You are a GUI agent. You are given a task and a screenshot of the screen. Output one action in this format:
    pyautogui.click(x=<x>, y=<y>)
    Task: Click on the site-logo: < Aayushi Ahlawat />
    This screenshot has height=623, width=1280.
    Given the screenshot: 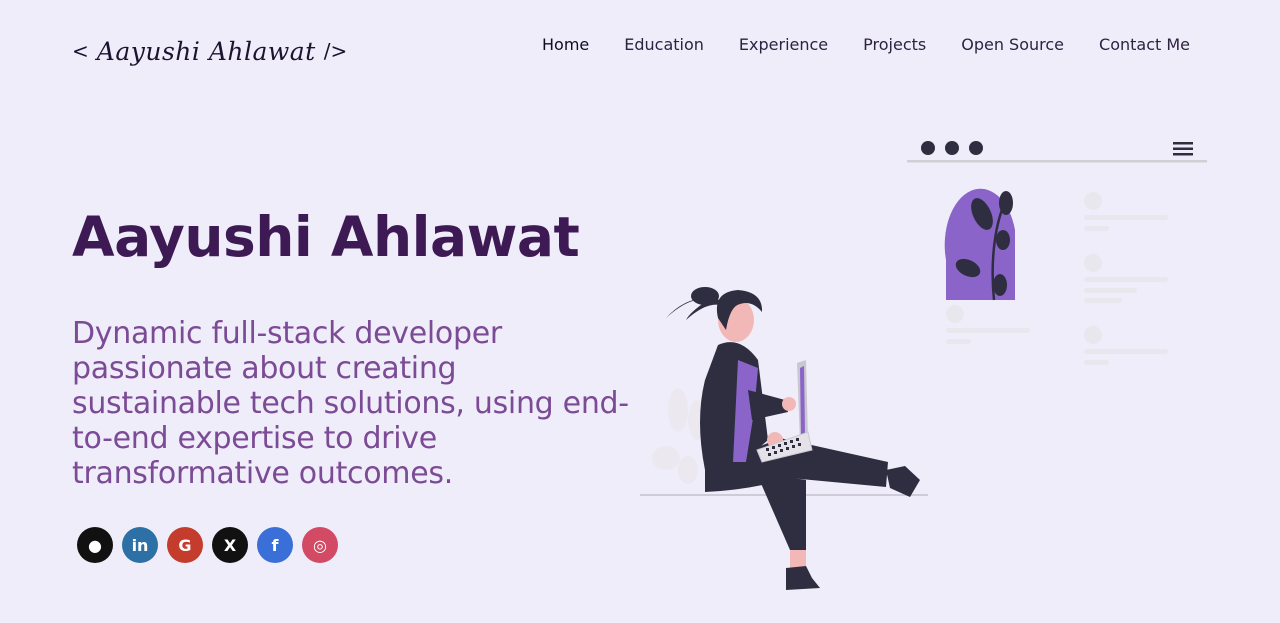 What is the action you would take?
    pyautogui.click(x=212, y=51)
    